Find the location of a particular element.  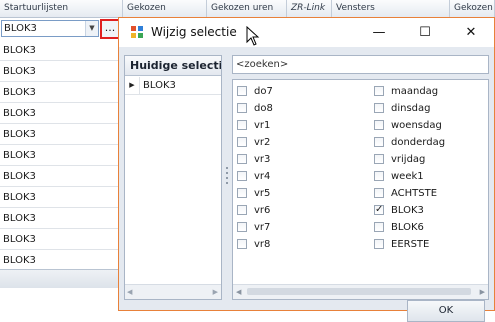

column-header-gekozen-uren: Gekozen uren is located at coordinates (247, 8).